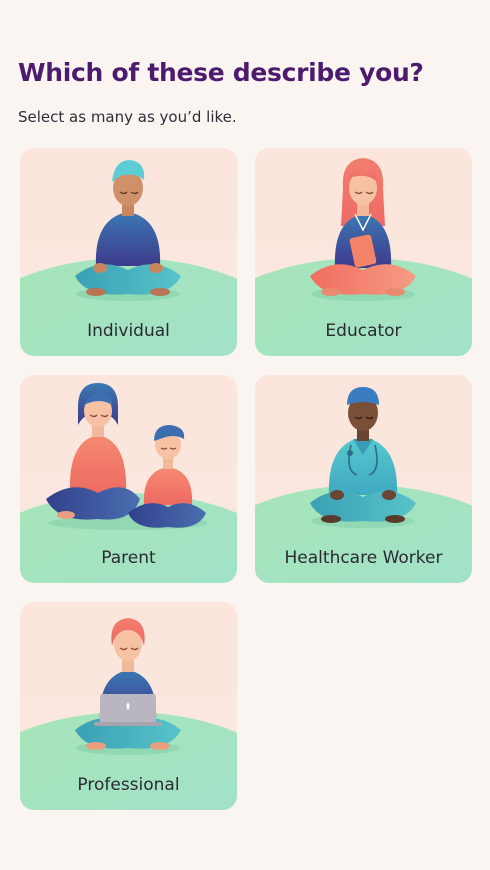  I want to click on option-card-parent: Parent, so click(128, 479).